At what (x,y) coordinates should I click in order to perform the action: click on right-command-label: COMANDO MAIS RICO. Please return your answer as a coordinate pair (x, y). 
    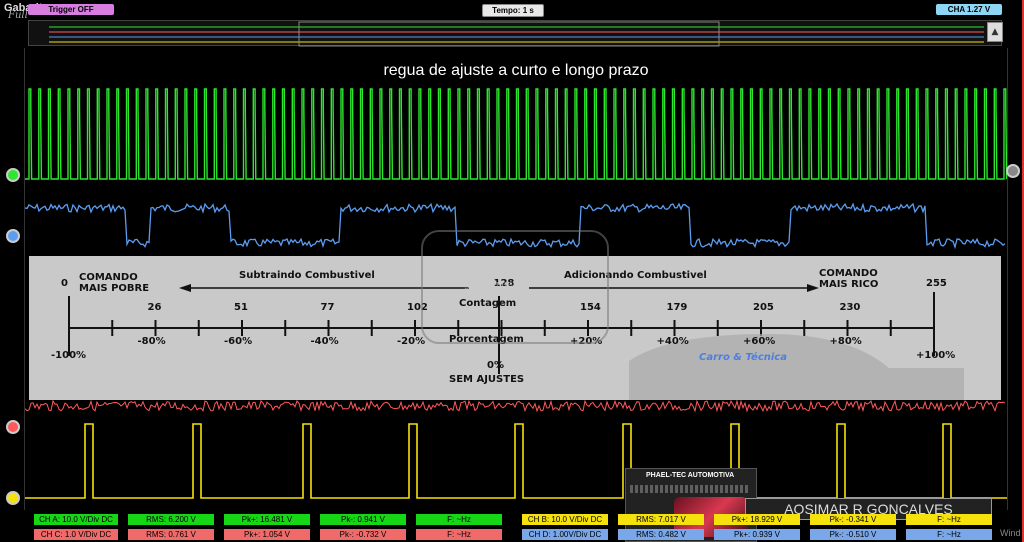
    Looking at the image, I should click on (849, 279).